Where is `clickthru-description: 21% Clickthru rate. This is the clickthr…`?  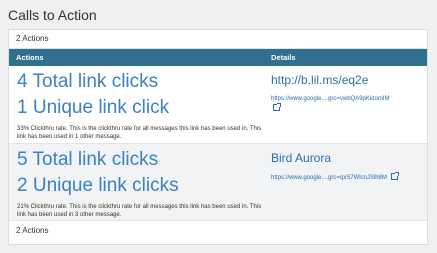
clickthru-description: 21% Clickthru rate. This is the clickthr… is located at coordinates (139, 211).